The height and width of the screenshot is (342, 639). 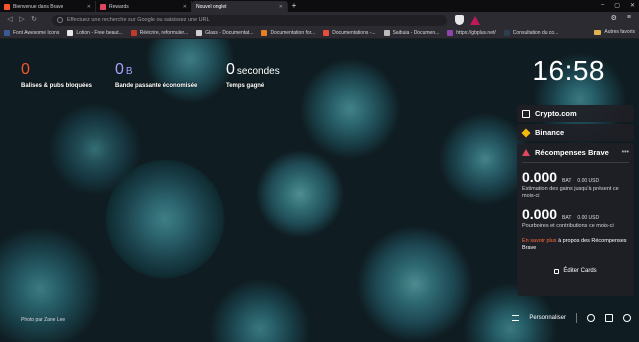 What do you see at coordinates (550, 132) in the screenshot?
I see `card-title: Binance` at bounding box center [550, 132].